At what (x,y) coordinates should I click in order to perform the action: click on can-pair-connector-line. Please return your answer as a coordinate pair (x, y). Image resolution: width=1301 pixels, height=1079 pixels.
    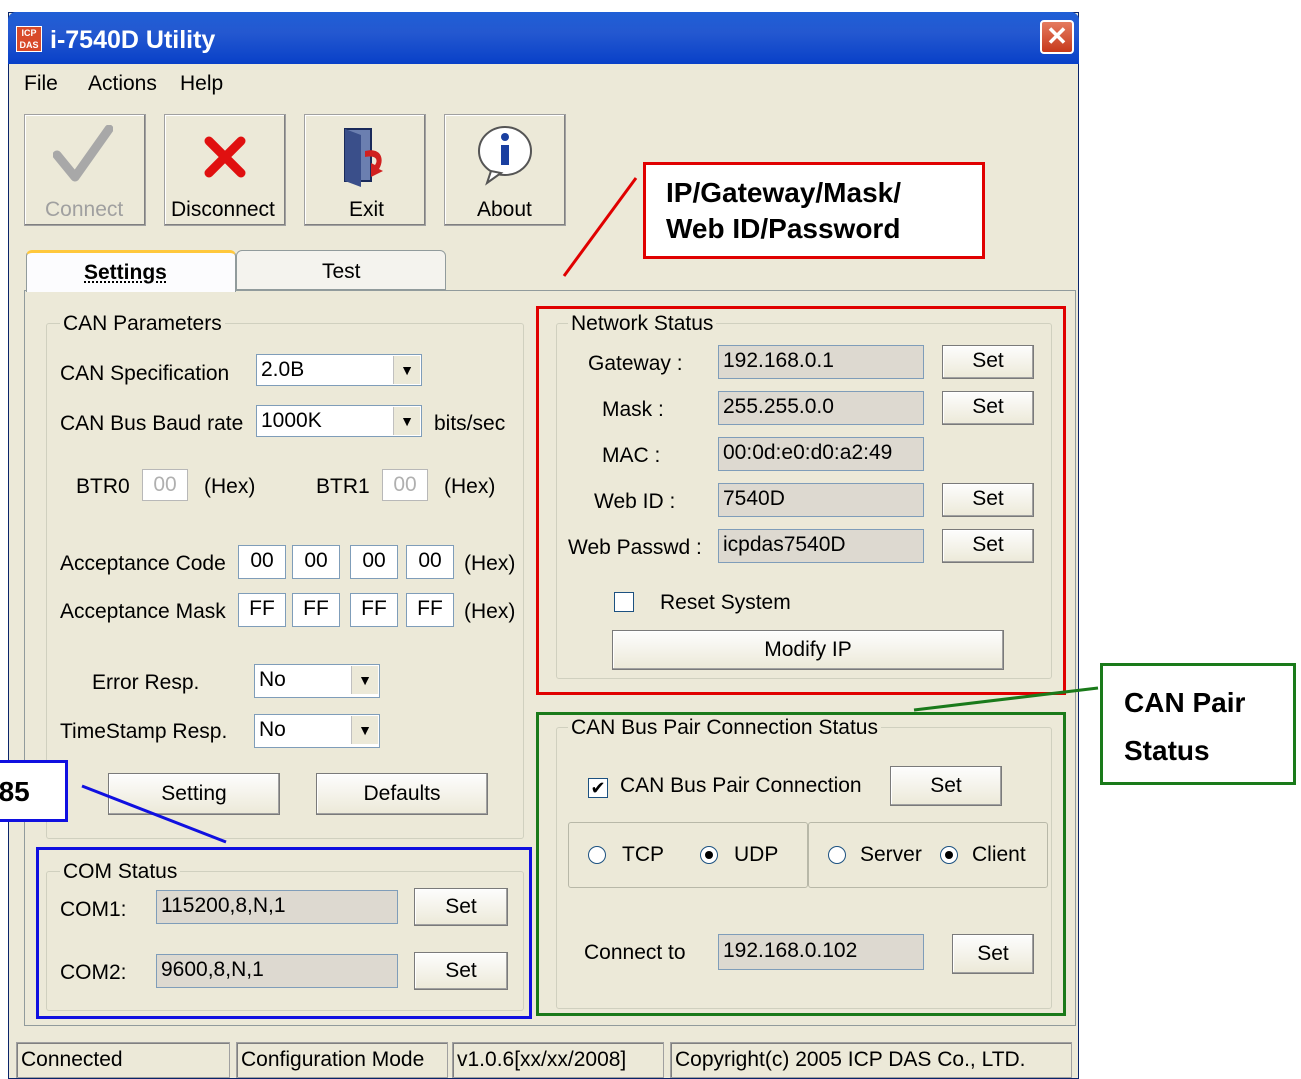
    Looking at the image, I should click on (1006, 699).